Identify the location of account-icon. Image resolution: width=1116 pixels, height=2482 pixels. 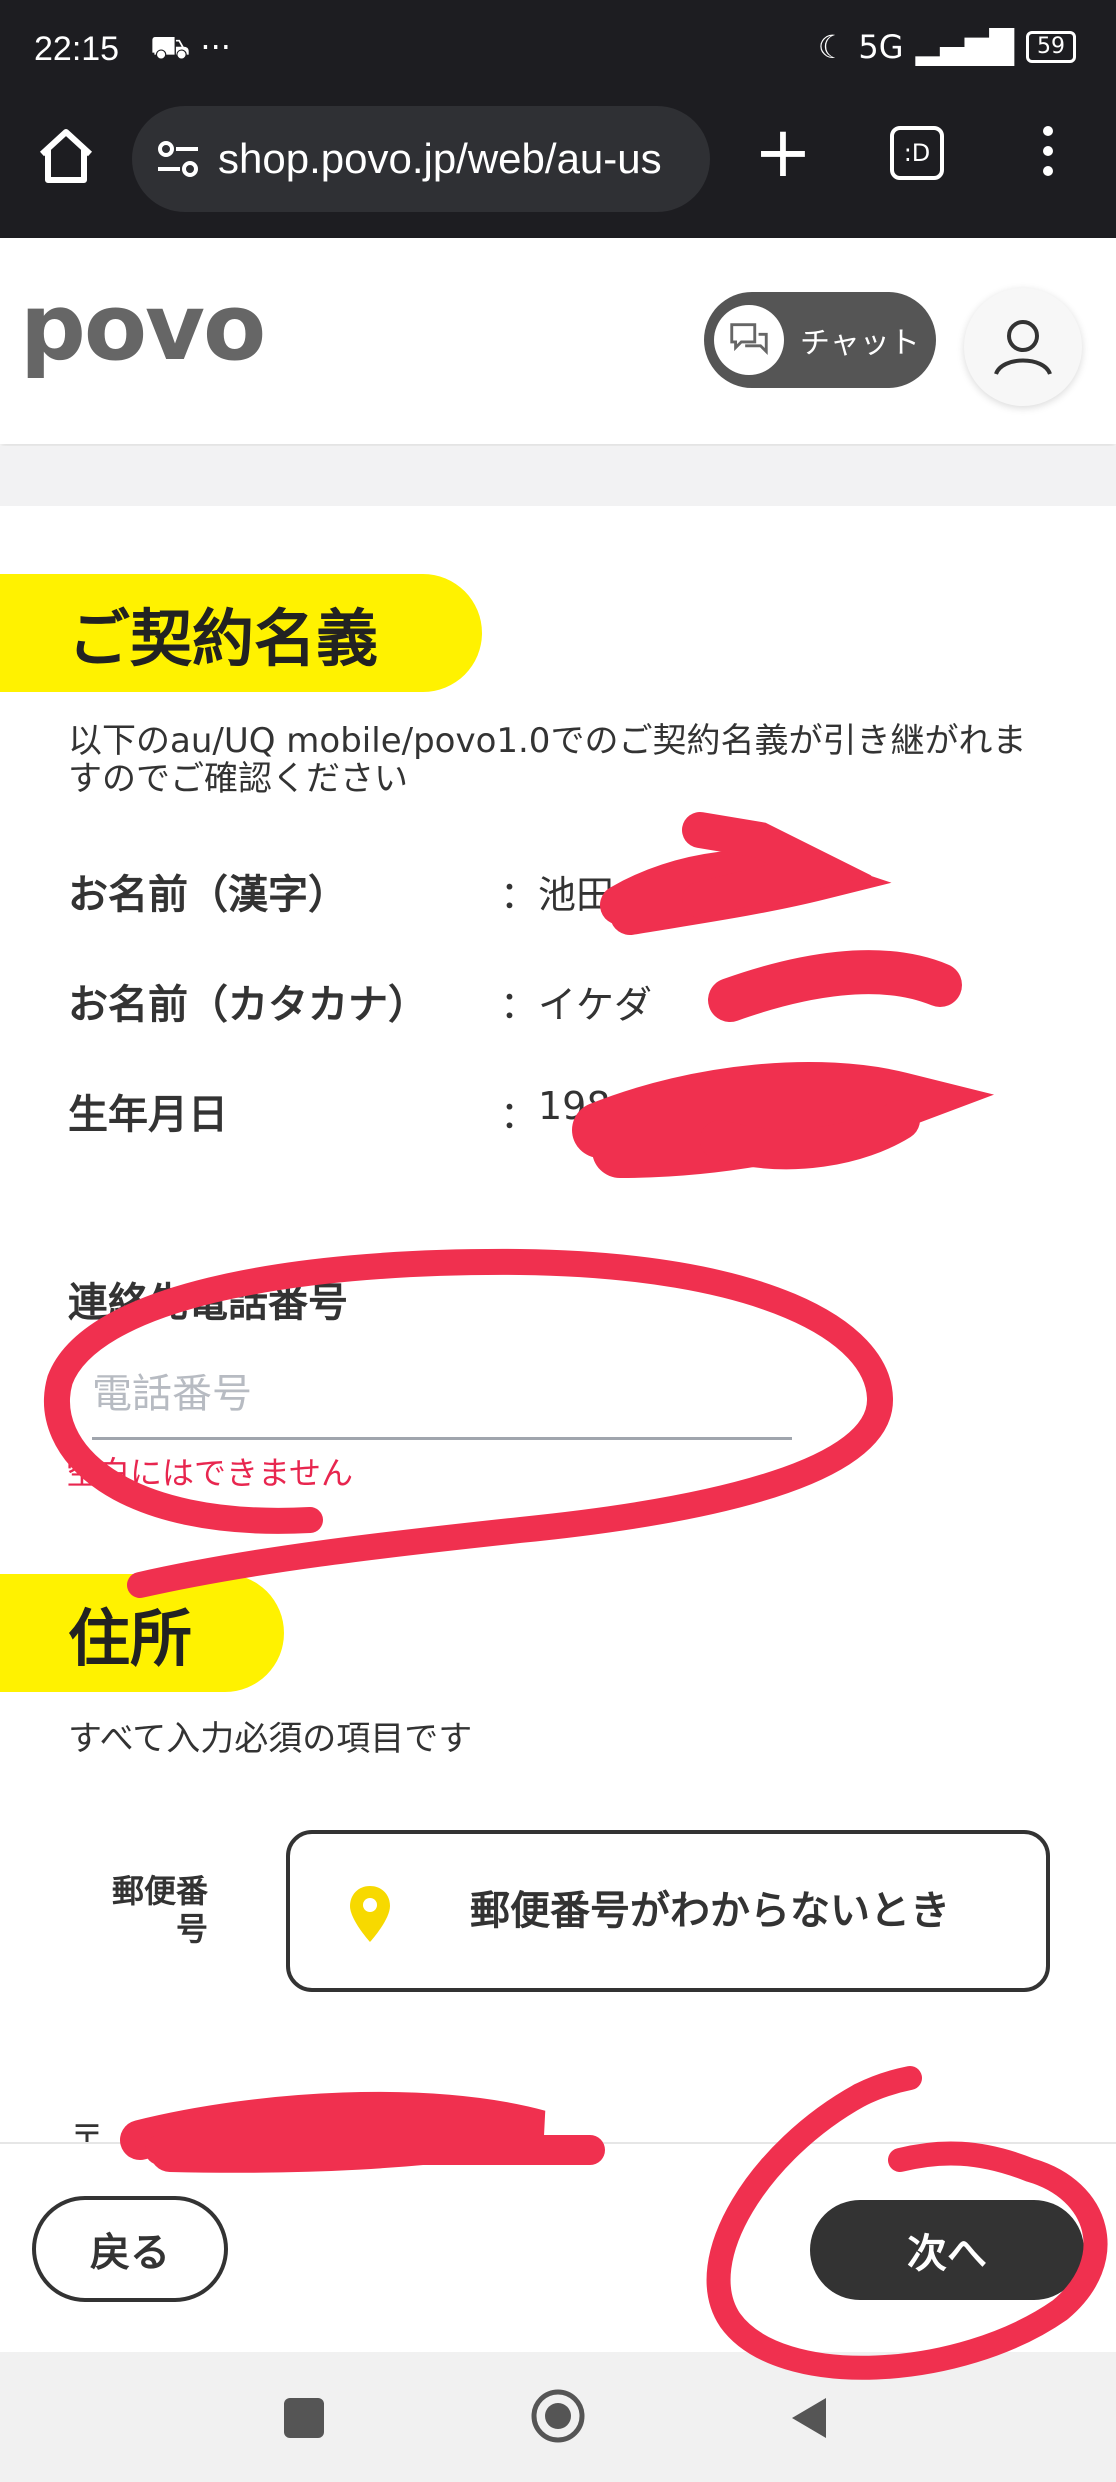
(1023, 347).